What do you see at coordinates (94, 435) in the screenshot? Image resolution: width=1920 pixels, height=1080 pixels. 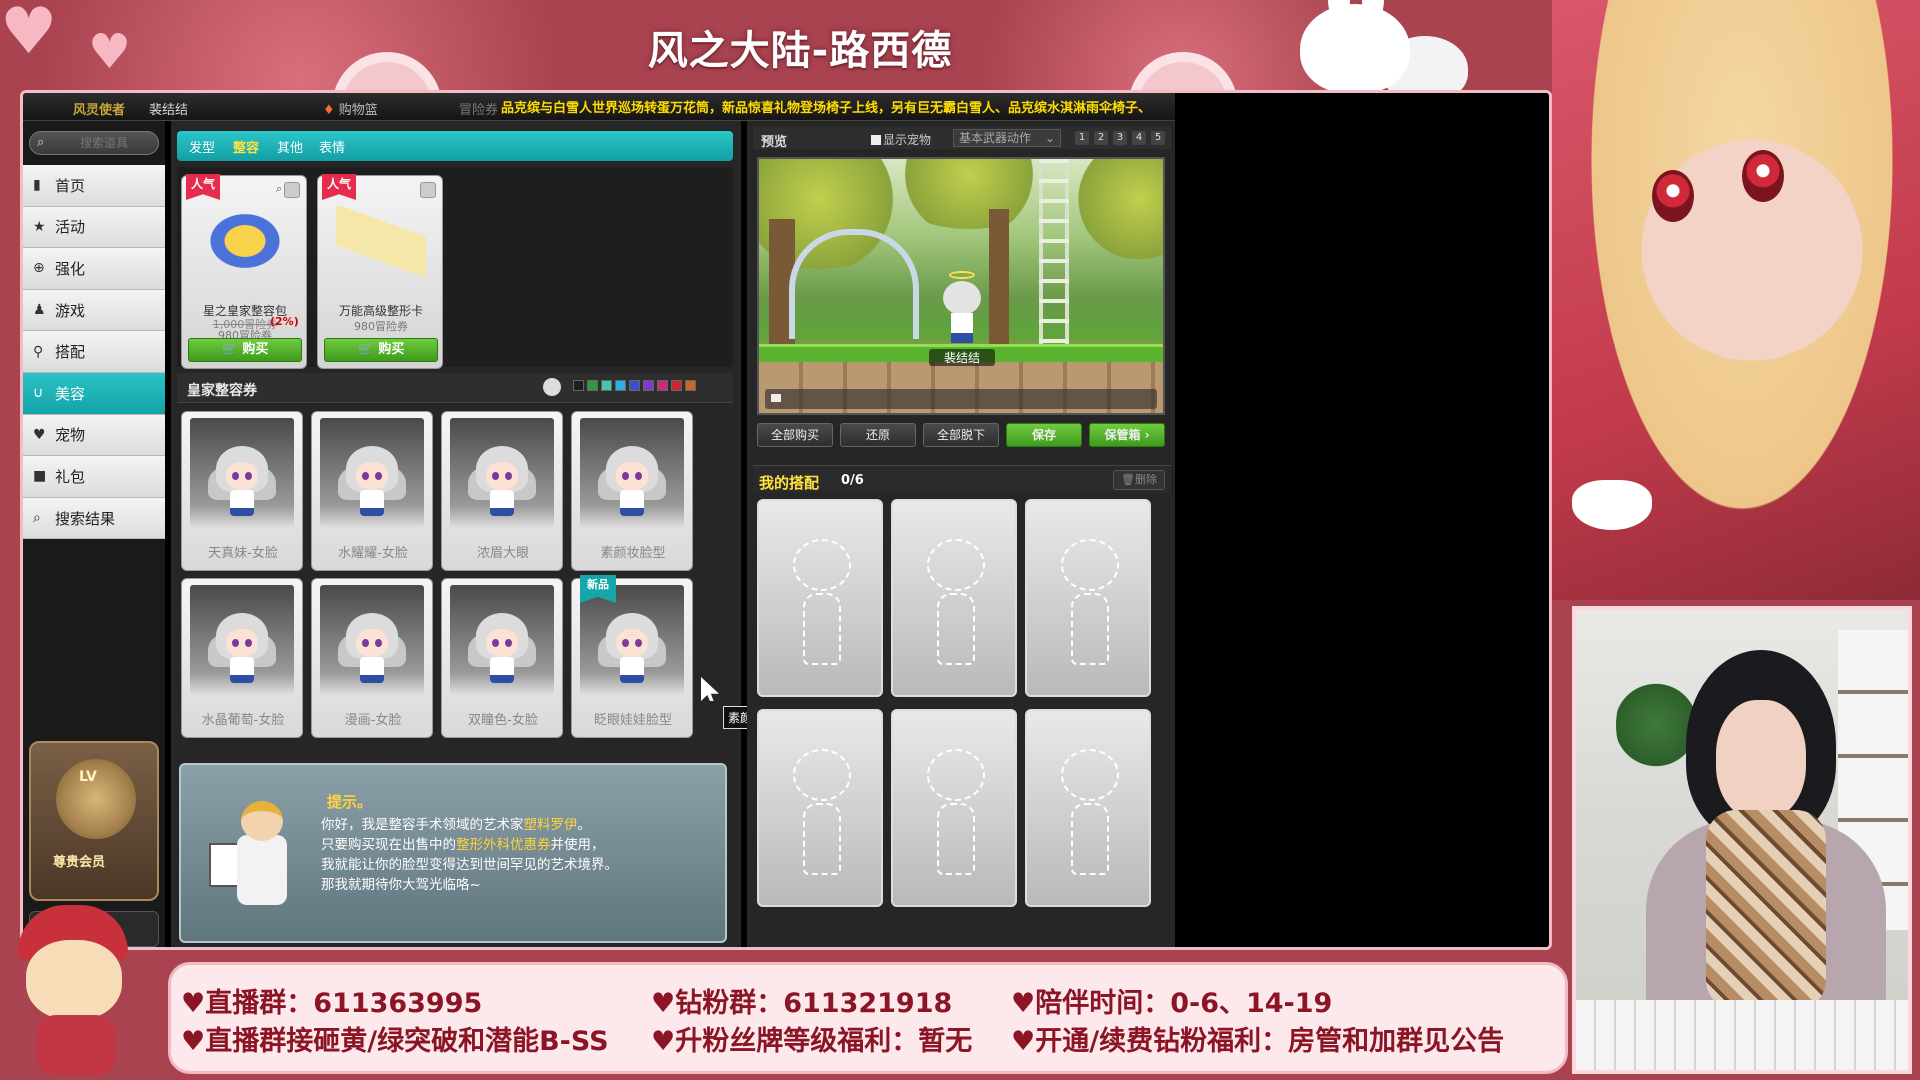 I see `sidebar-item-6: ♥ 宠物` at bounding box center [94, 435].